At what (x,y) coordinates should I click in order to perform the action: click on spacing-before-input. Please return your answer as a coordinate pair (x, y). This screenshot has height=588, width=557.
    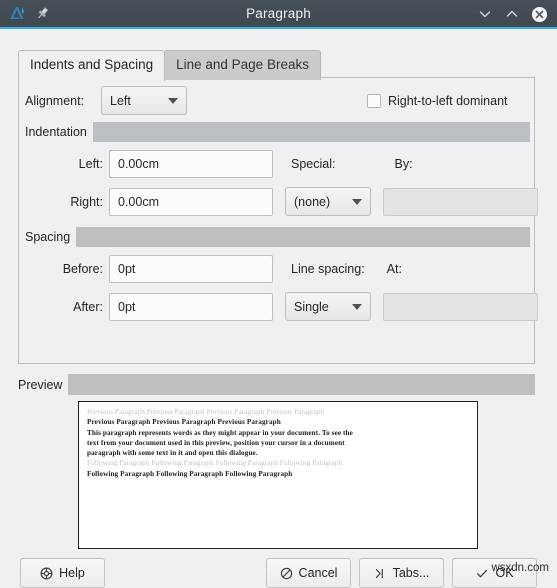
    Looking at the image, I should click on (191, 269).